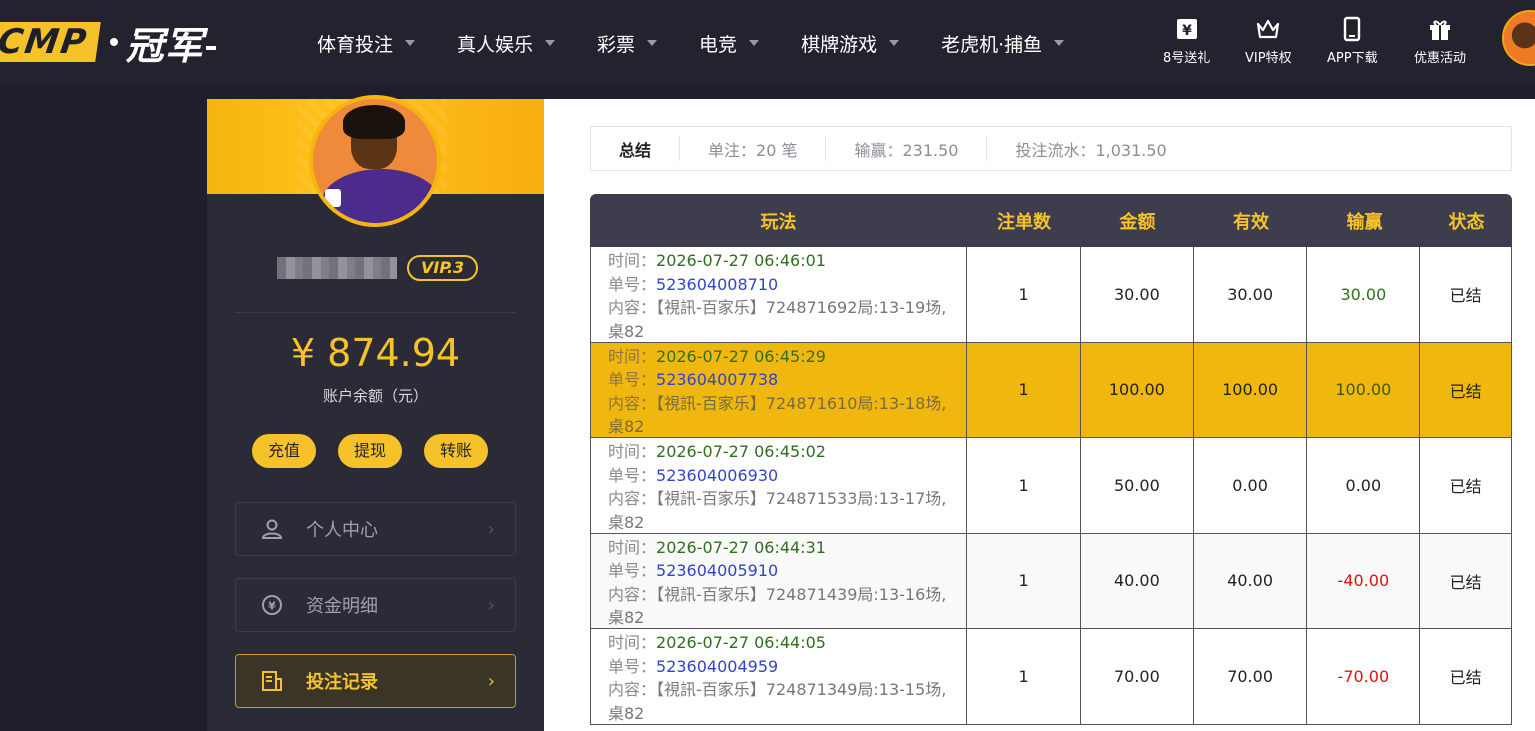 The height and width of the screenshot is (731, 1535). What do you see at coordinates (1186, 41) in the screenshot?
I see `quick-link-gift-8: ¥ 8号送礼` at bounding box center [1186, 41].